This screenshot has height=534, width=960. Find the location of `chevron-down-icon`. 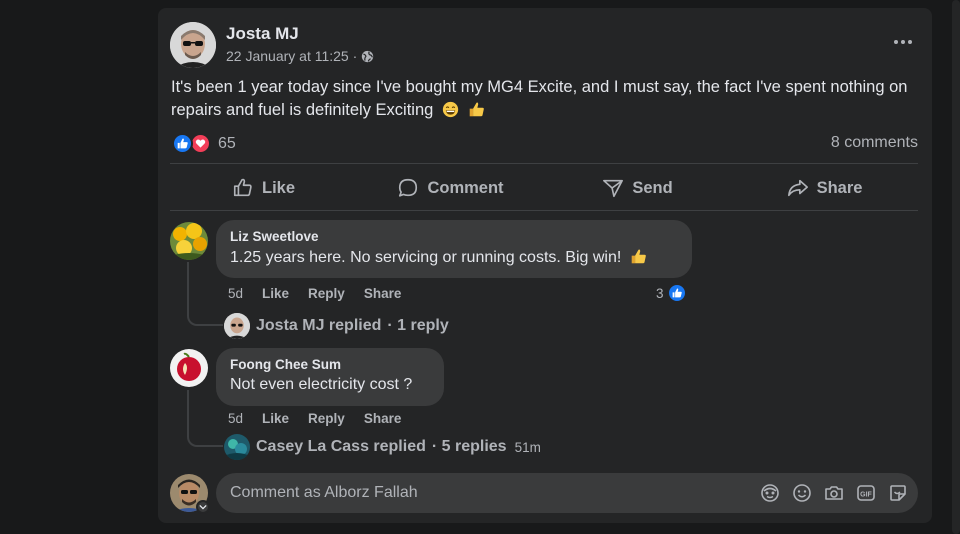

chevron-down-icon is located at coordinates (203, 507).